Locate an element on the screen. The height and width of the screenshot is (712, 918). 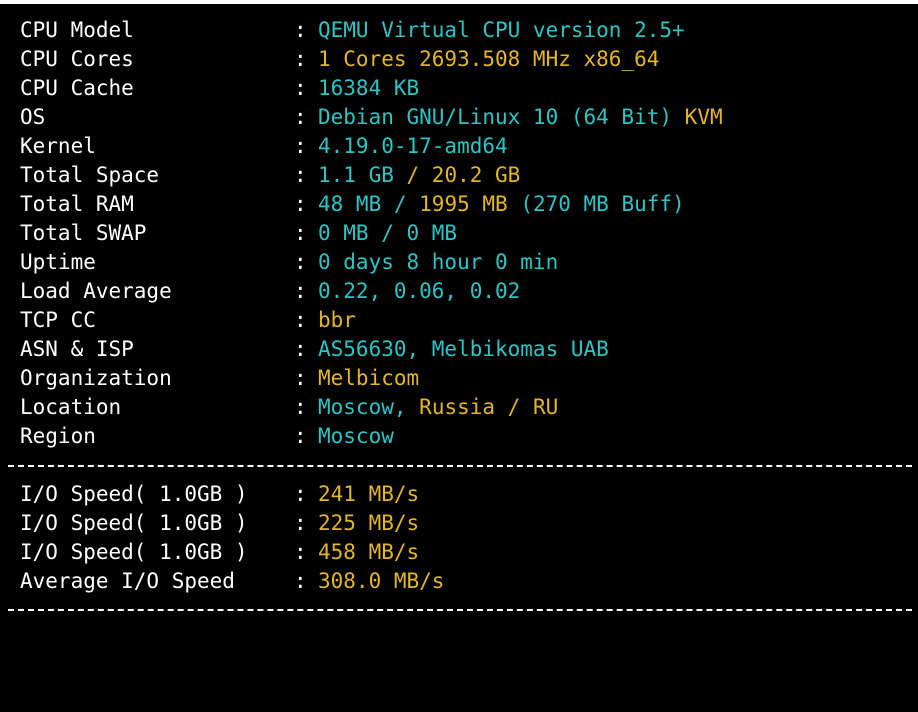
region-label: Region is located at coordinates (58, 436).